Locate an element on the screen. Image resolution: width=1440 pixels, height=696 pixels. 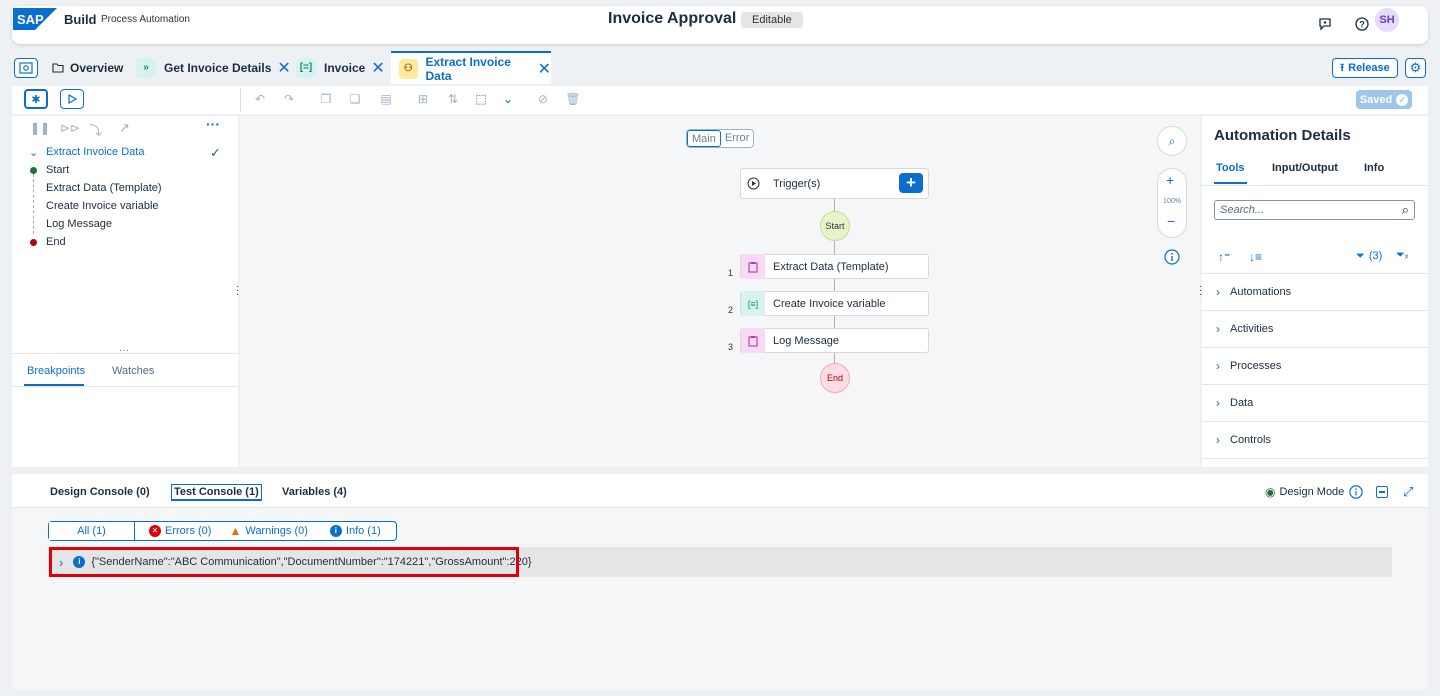
tab-invoice: [=] Invoice ✕ is located at coordinates (340, 67).